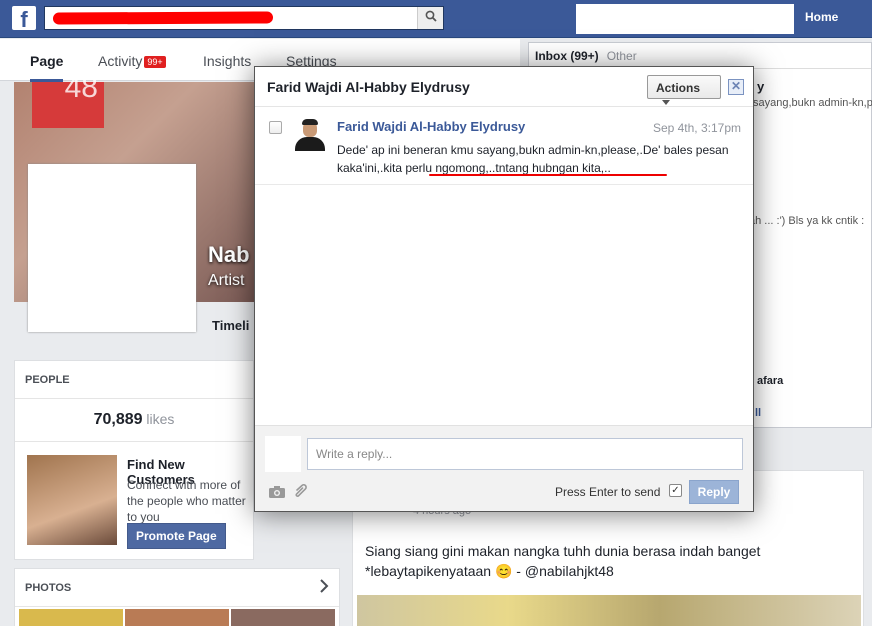  I want to click on red-underline-annotation, so click(548, 175).